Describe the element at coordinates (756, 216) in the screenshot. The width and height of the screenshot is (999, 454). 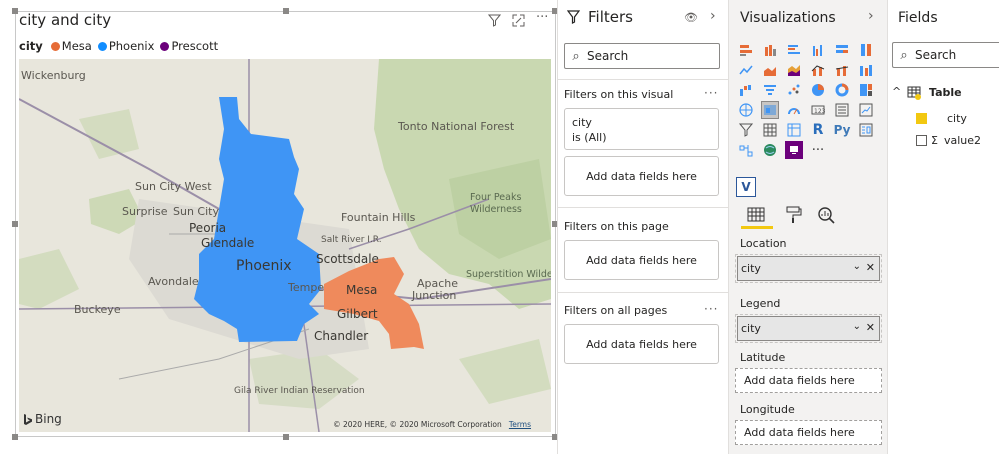
I see `fields-tab-icon` at that location.